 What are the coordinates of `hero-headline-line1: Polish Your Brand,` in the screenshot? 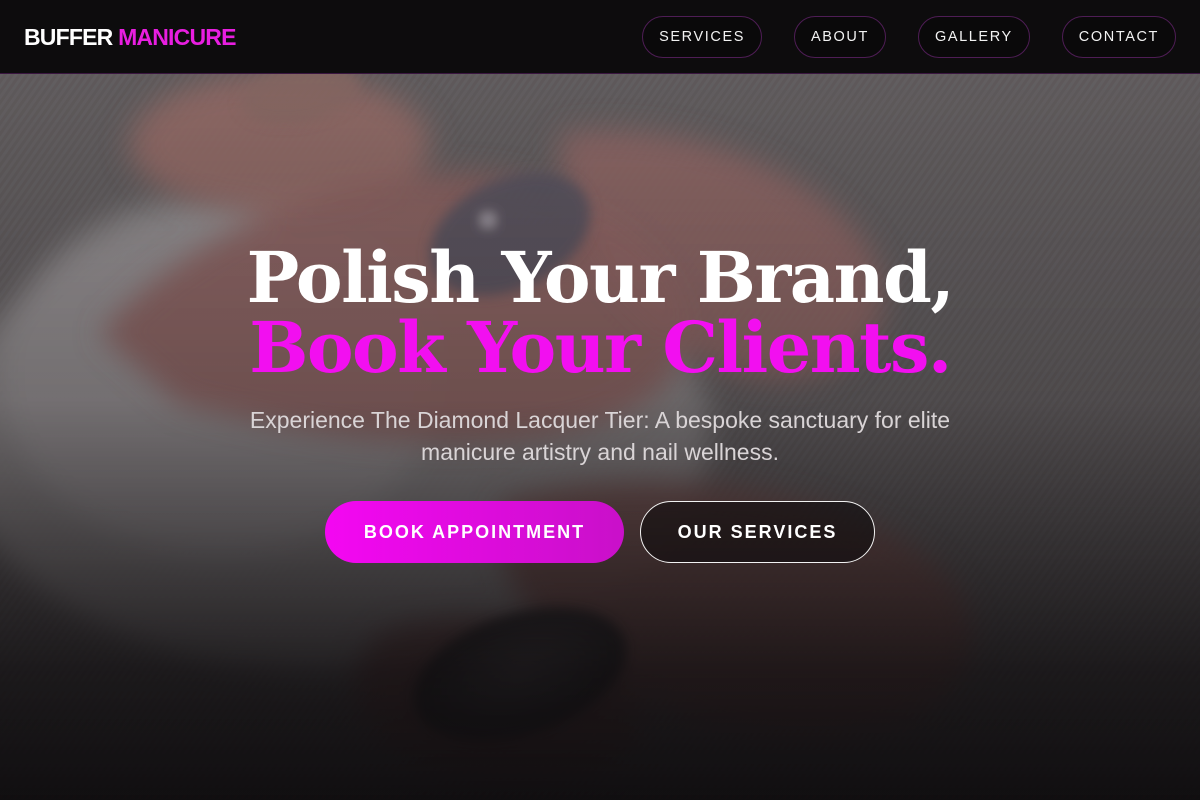 It's located at (600, 277).